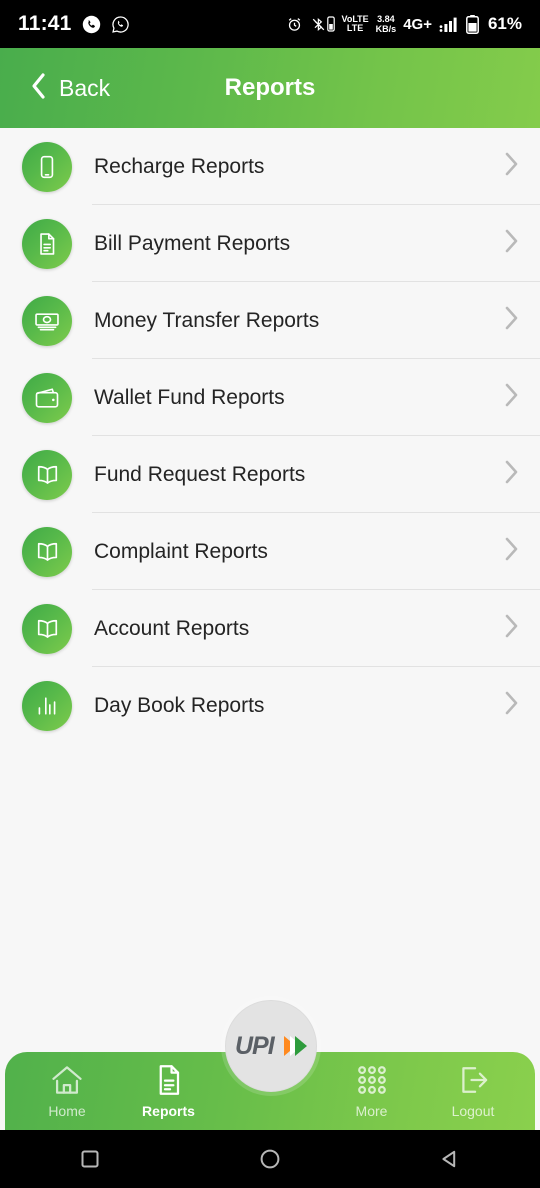 The height and width of the screenshot is (1188, 540). What do you see at coordinates (371, 1111) in the screenshot?
I see `nav-item-label: More` at bounding box center [371, 1111].